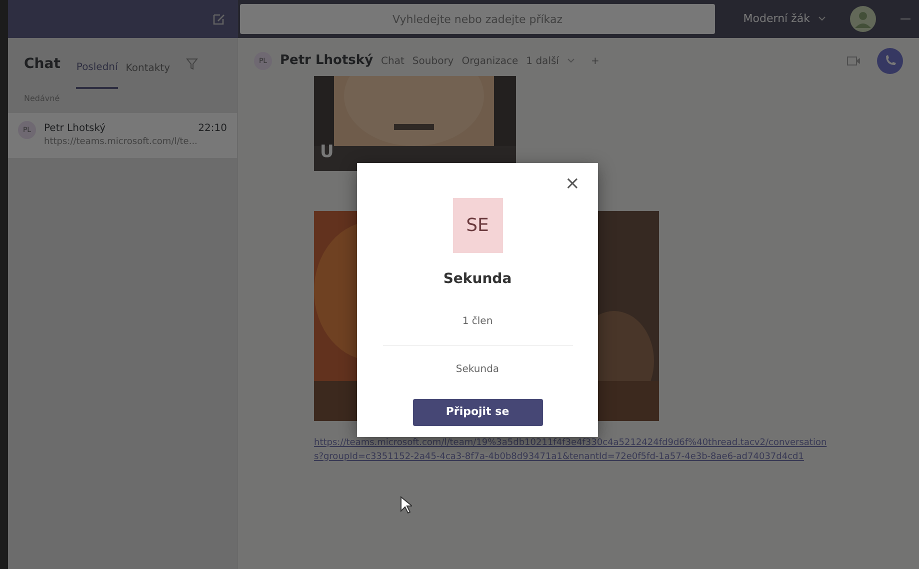  I want to click on join-button: Připojit se, so click(477, 412).